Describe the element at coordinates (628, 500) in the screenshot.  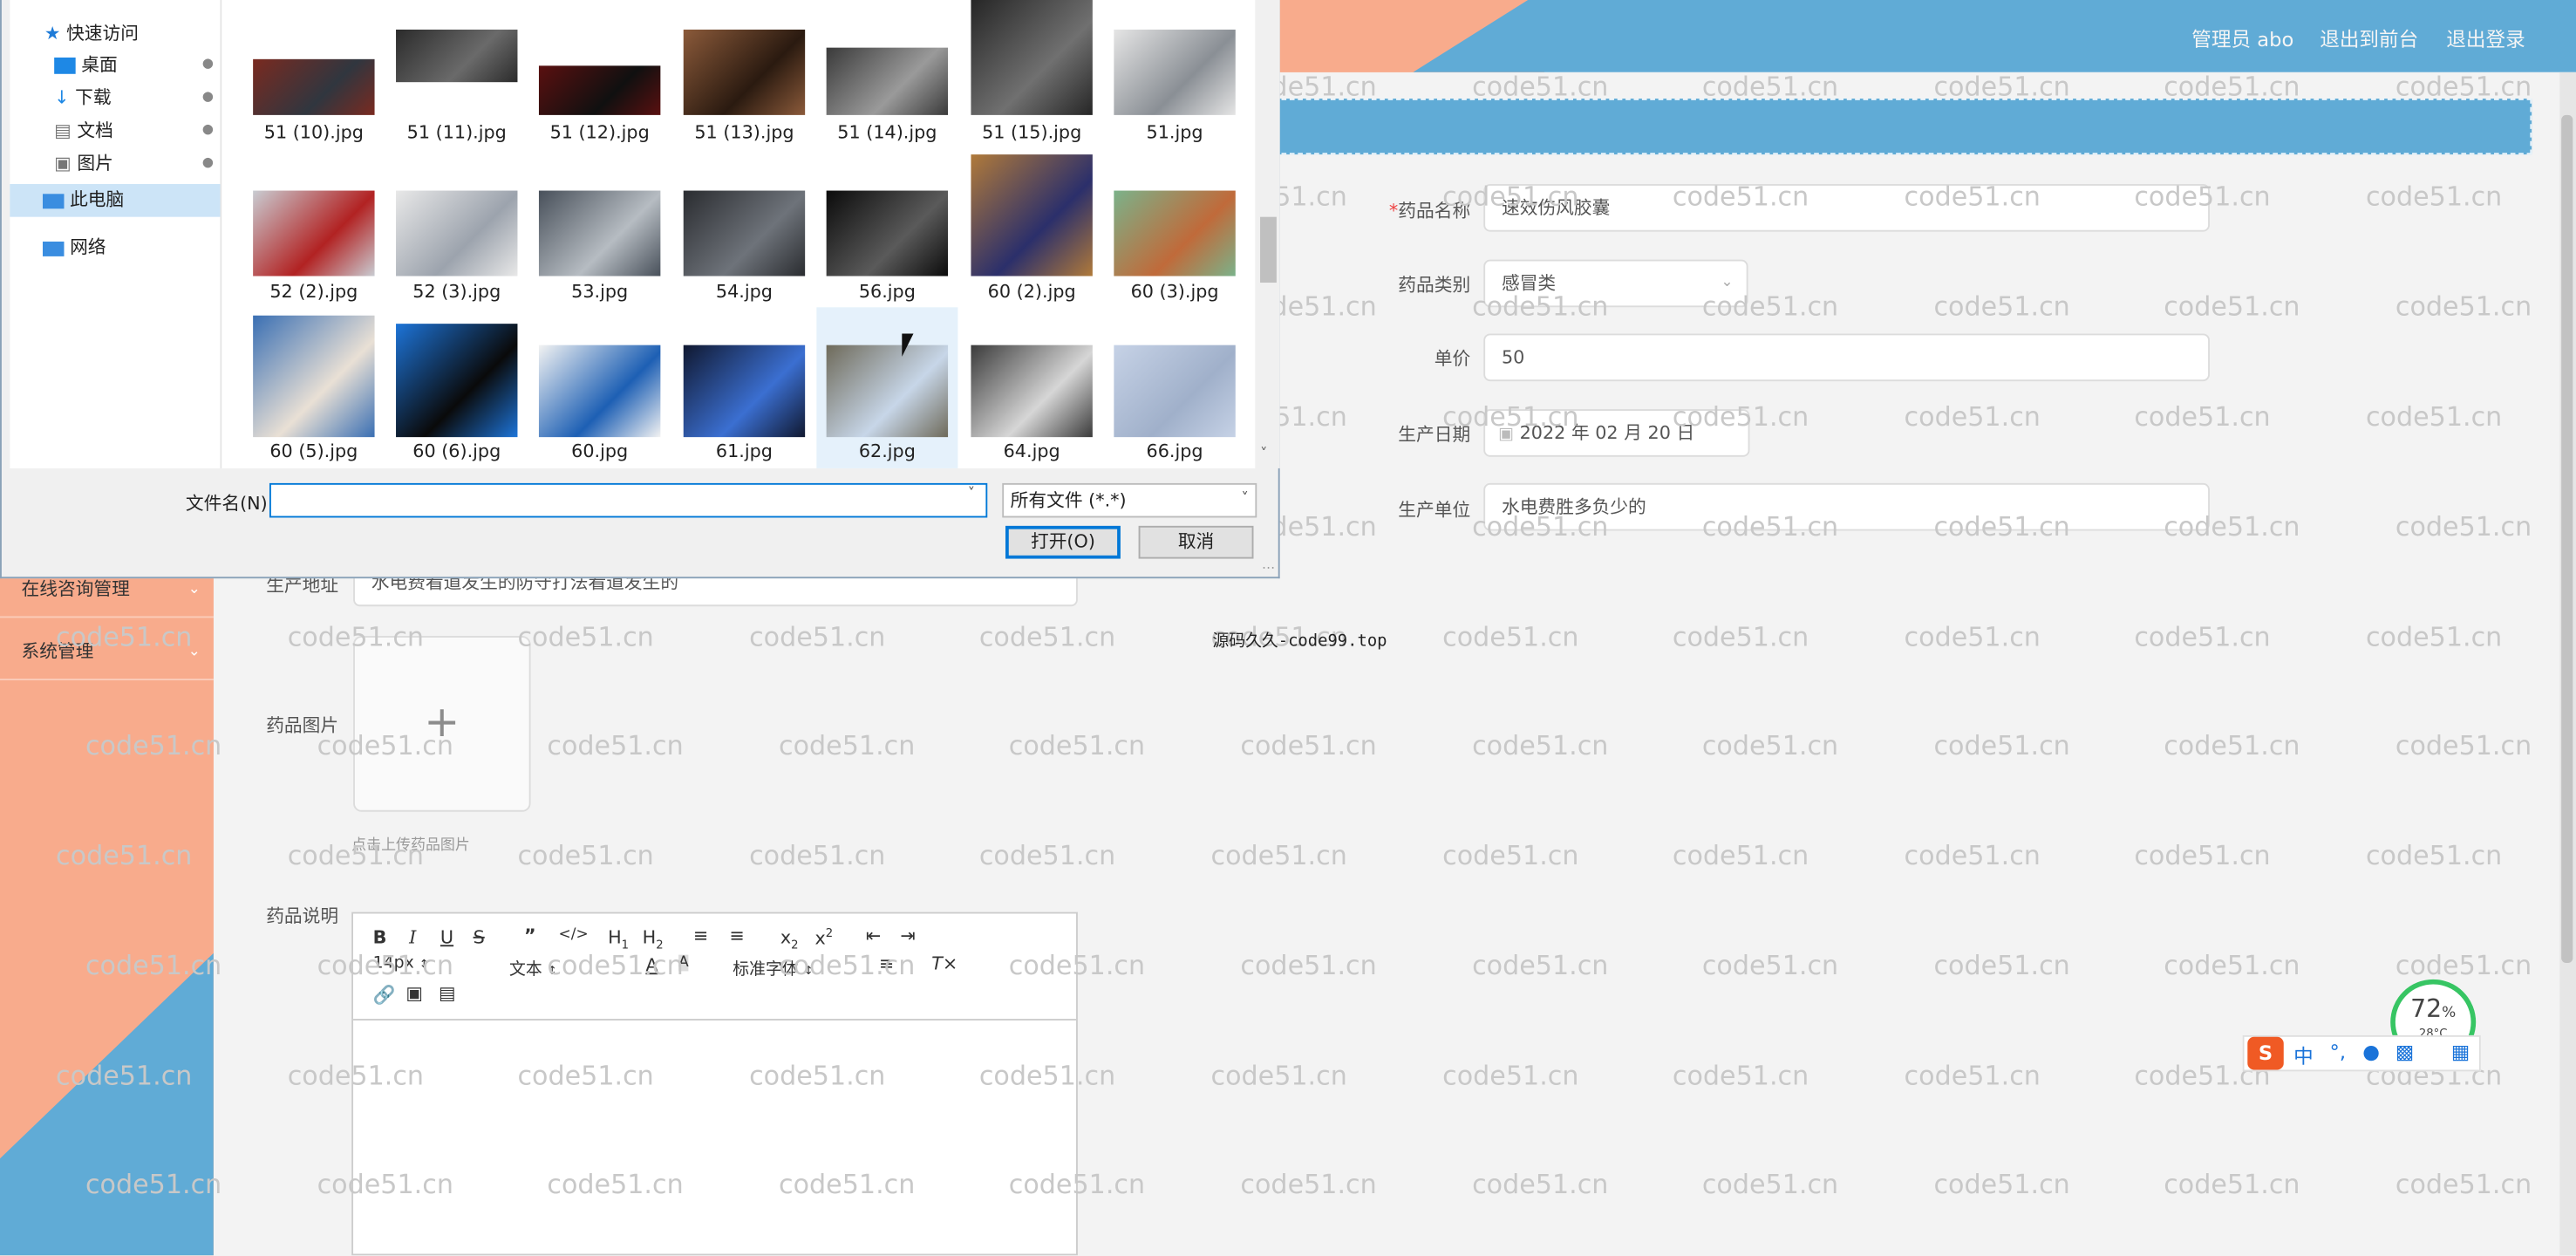
I see `filename-input` at that location.